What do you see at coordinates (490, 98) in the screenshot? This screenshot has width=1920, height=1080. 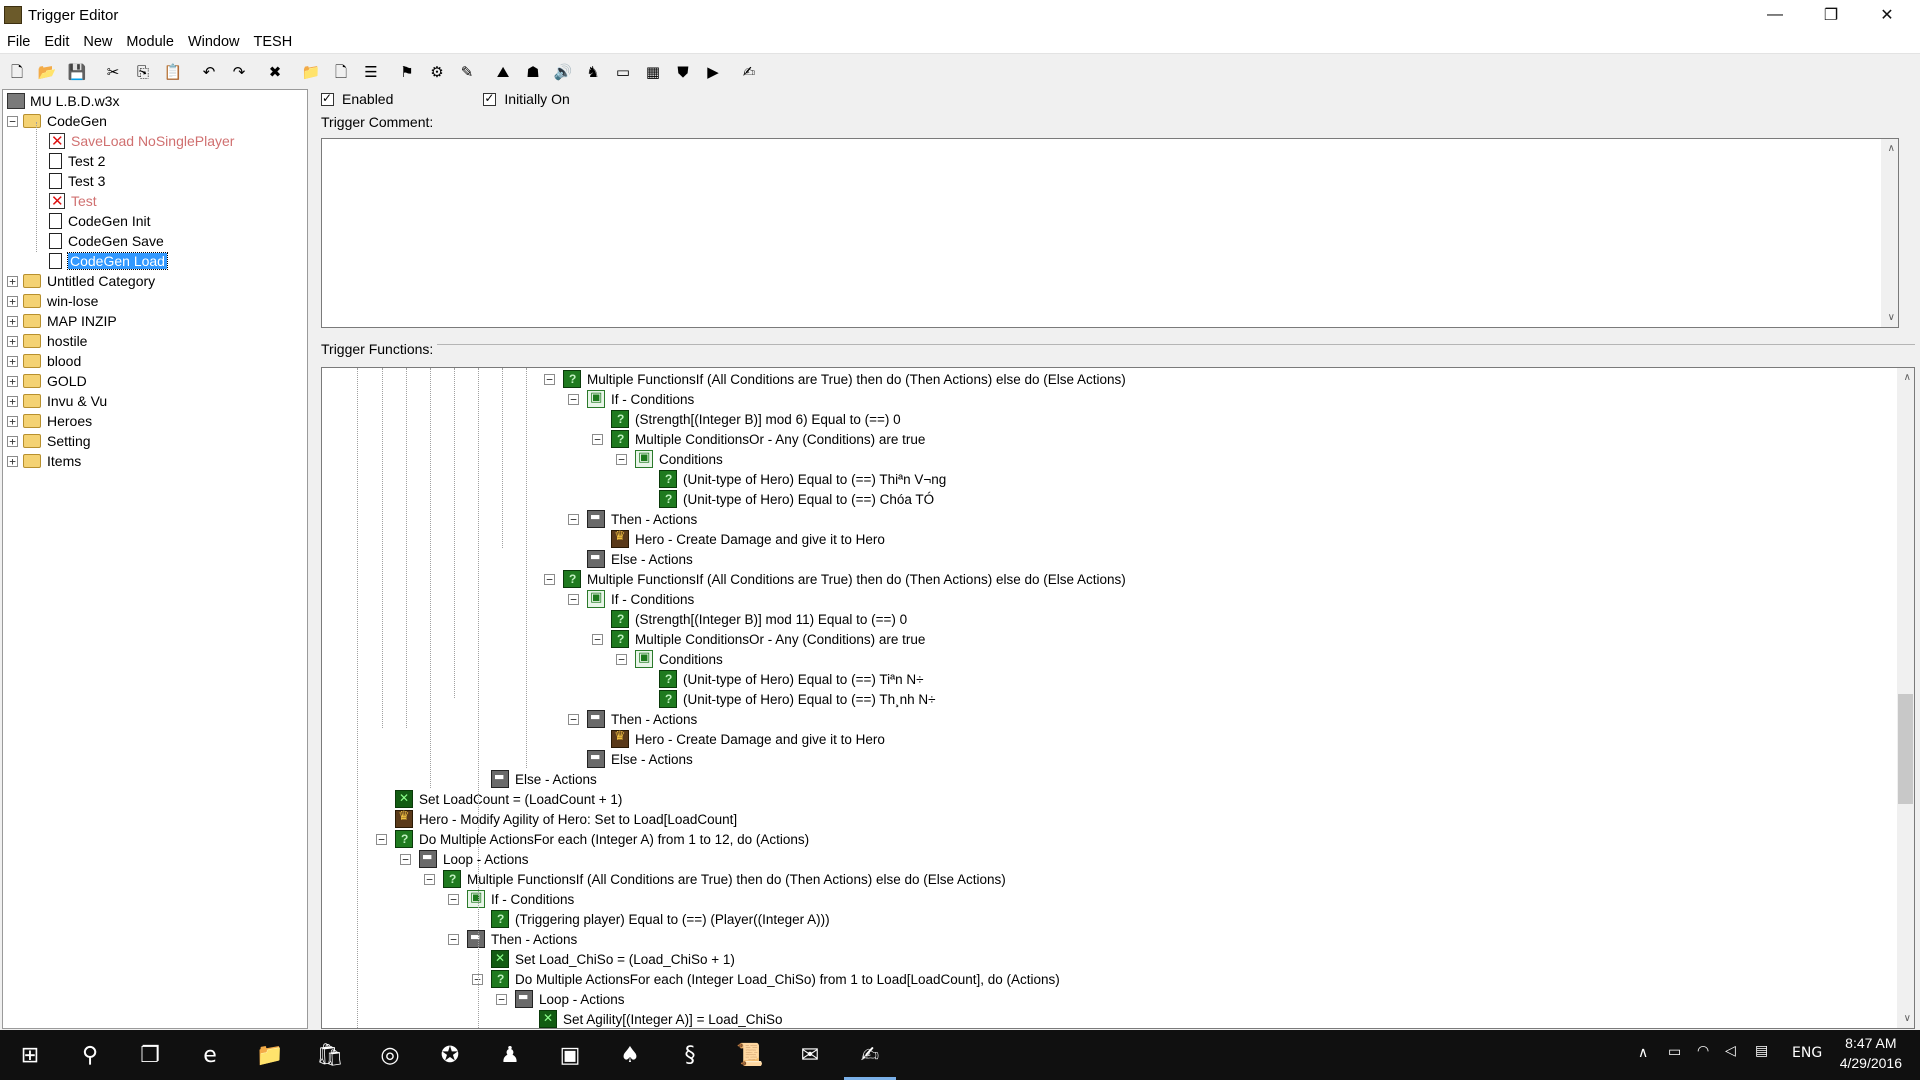 I see `initially-on-checkbox` at bounding box center [490, 98].